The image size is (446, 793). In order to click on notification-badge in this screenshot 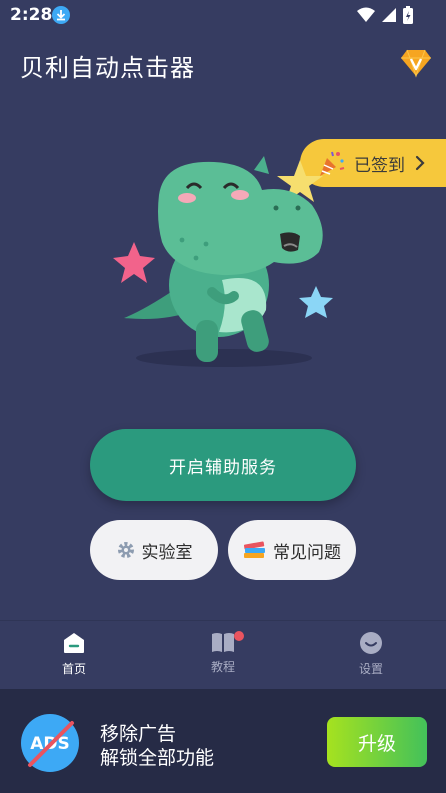, I will do `click(239, 636)`.